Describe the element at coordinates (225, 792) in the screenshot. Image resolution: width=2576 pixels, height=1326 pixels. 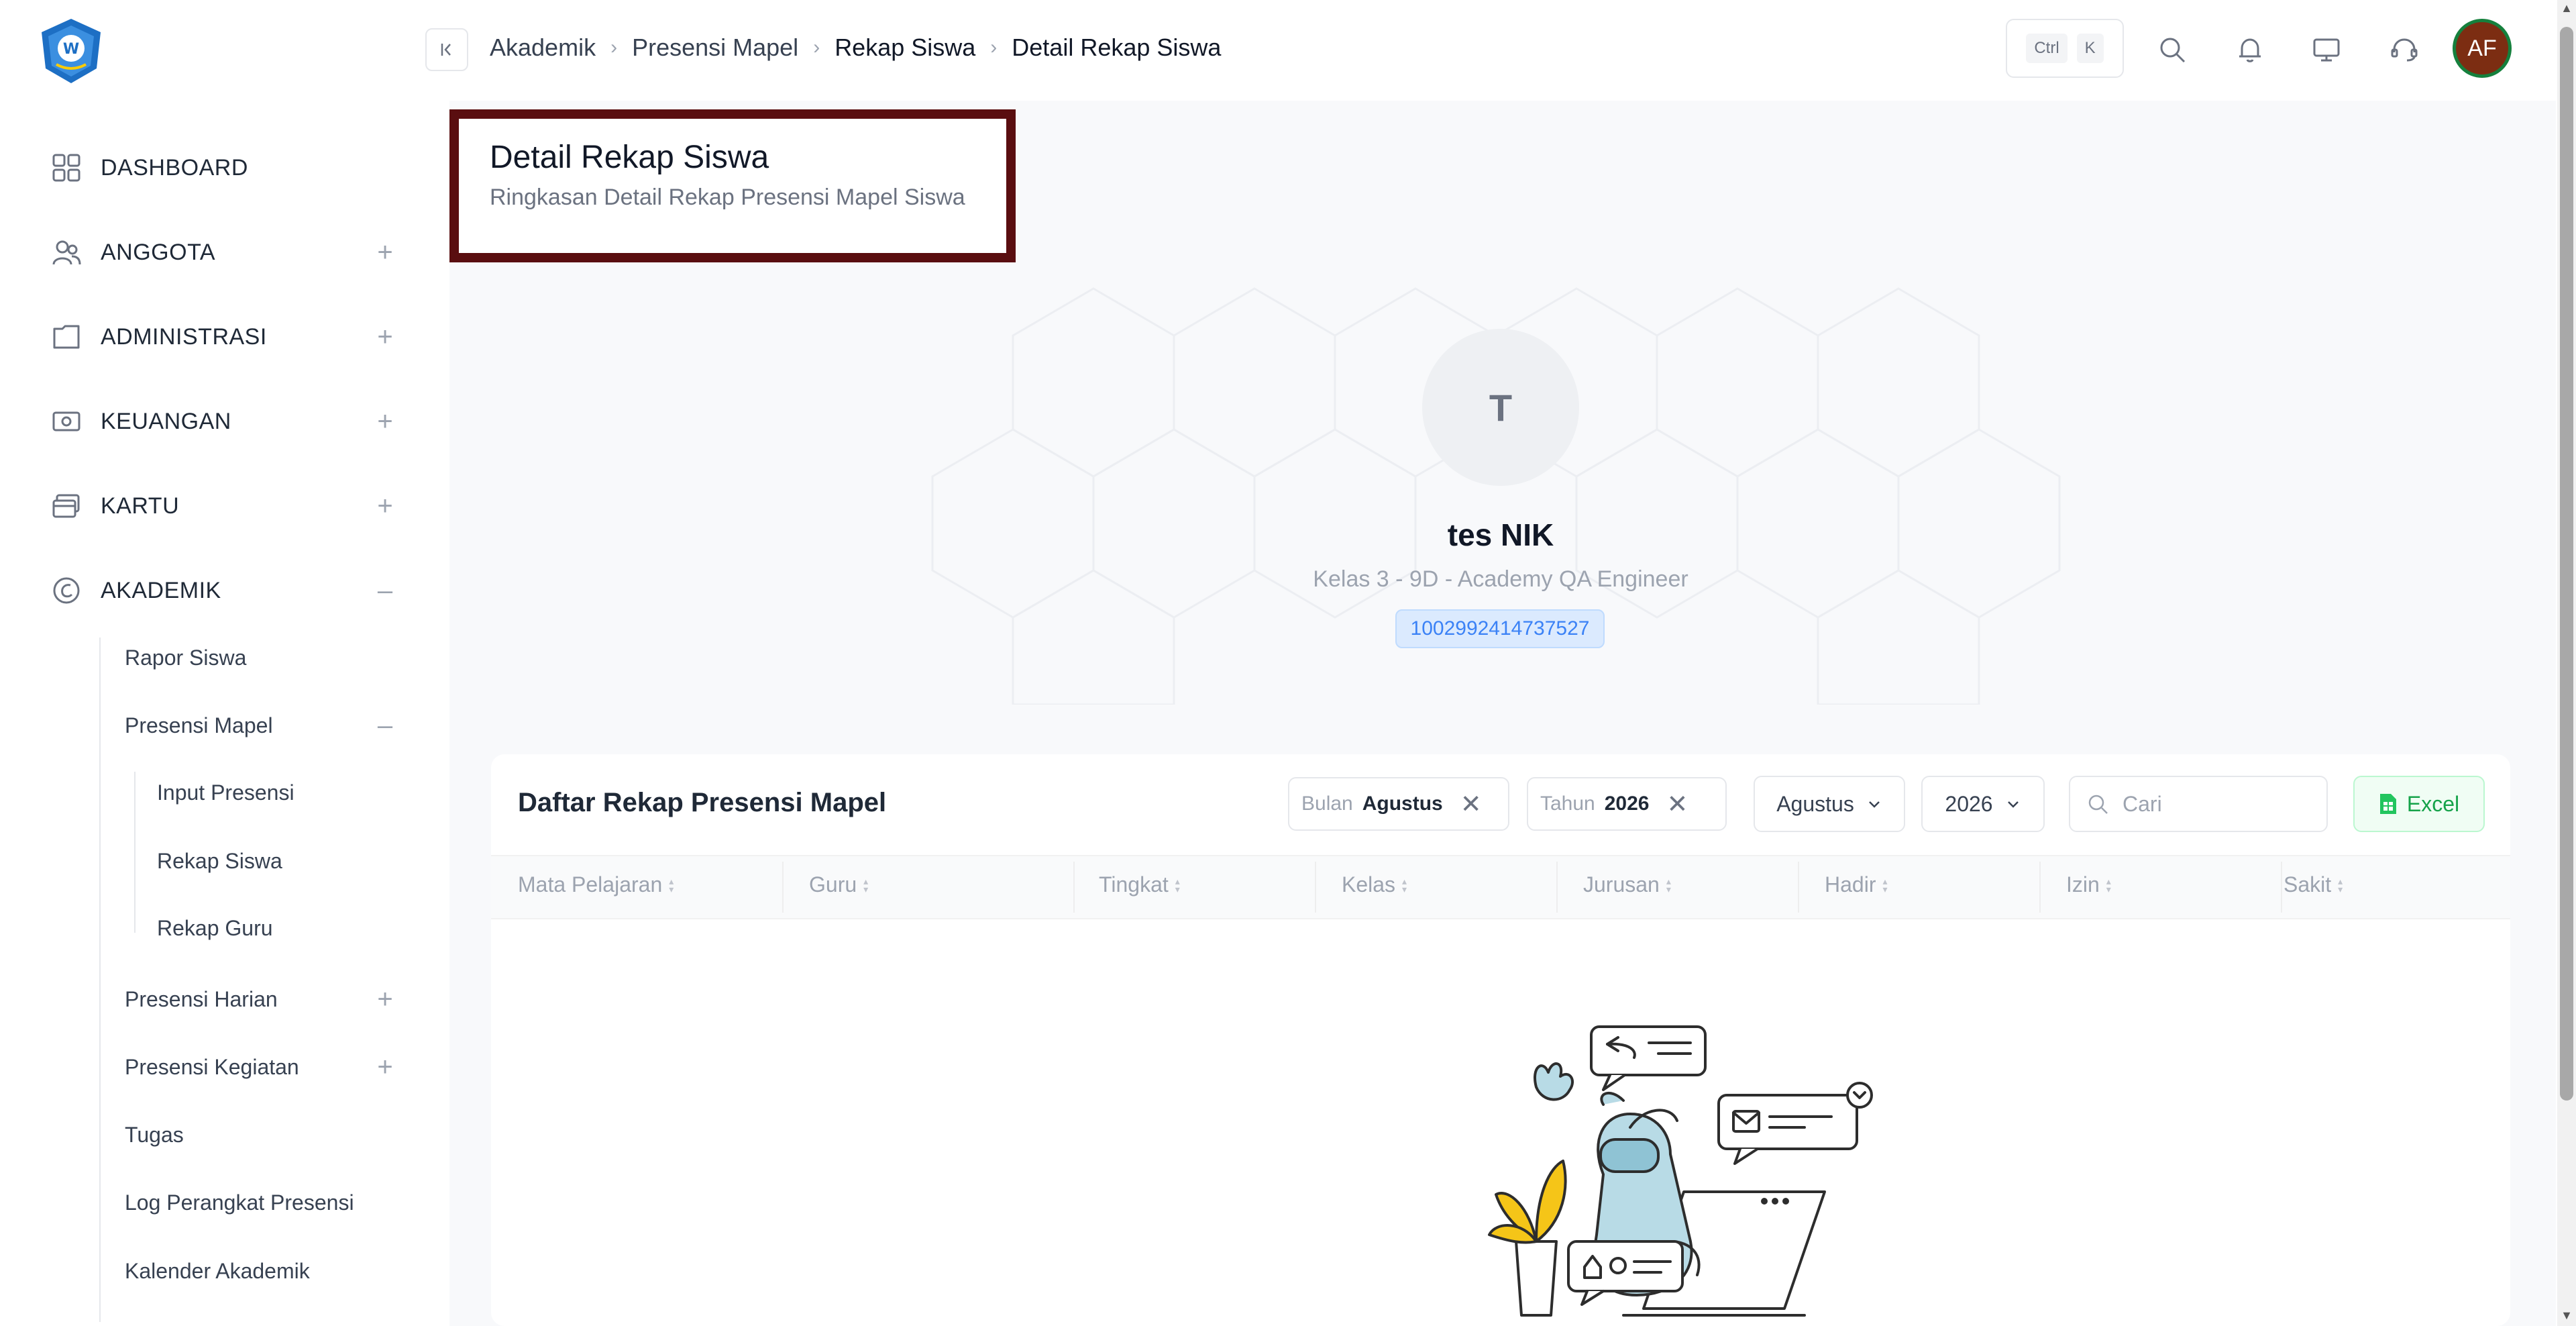
I see `sidebar-item-input-presensi: Input Presensi` at that location.